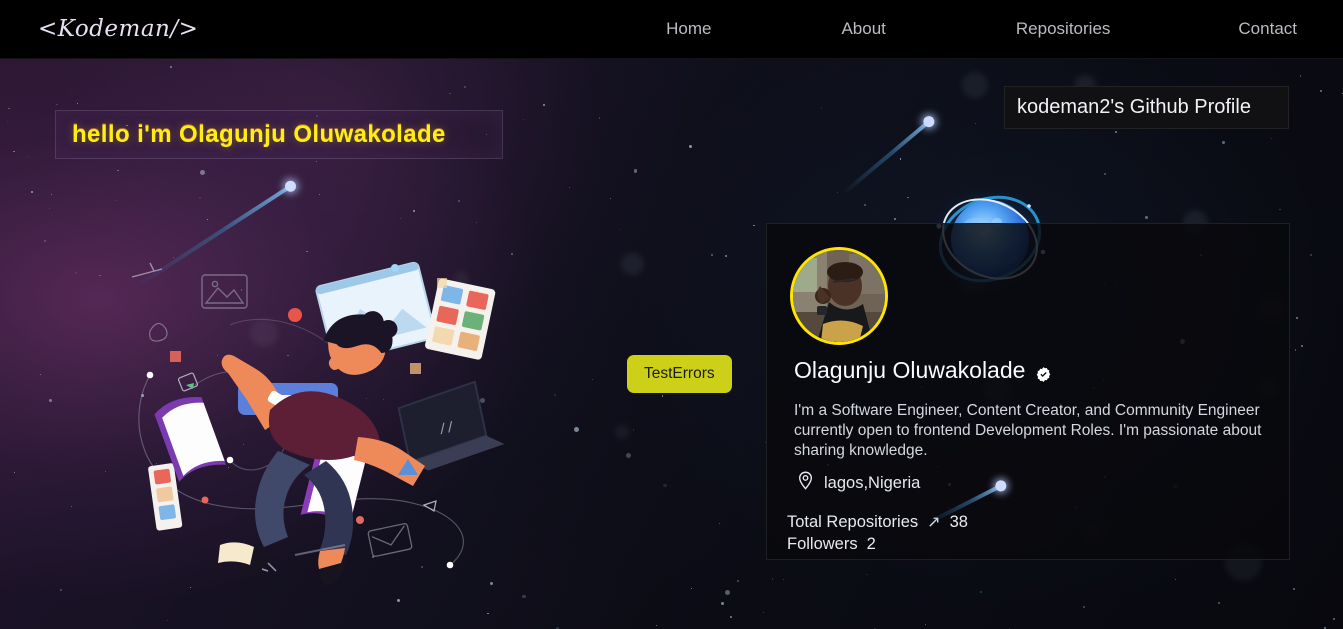 This screenshot has width=1343, height=629. Describe the element at coordinates (910, 370) in the screenshot. I see `profile-name: Olagunju Oluwakolade` at that location.